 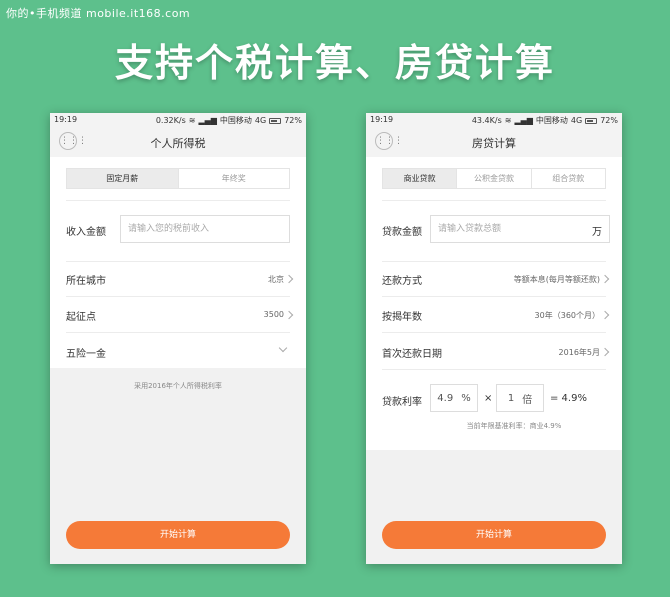 I want to click on base-rate-value: 4.9, so click(x=445, y=398).